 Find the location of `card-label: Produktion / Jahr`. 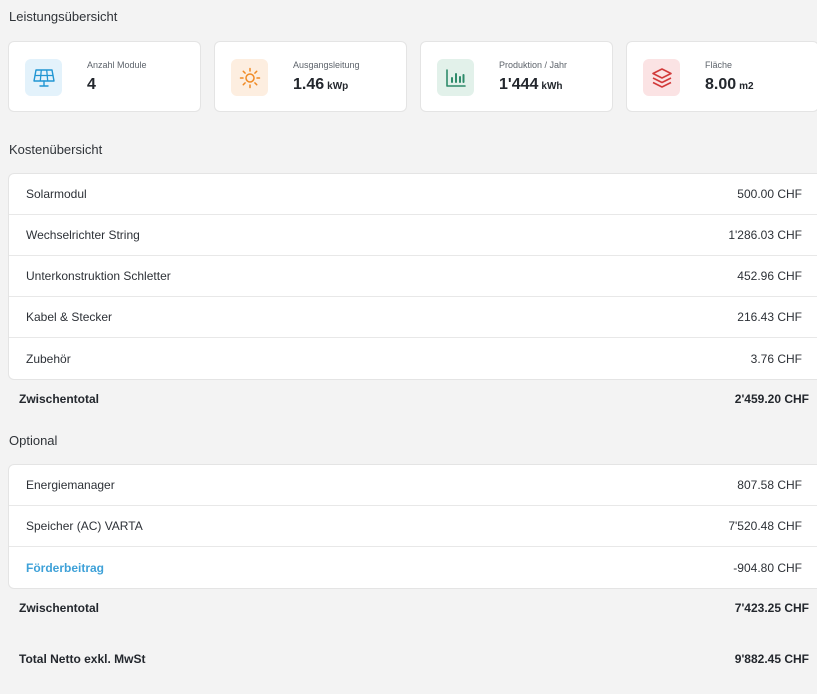

card-label: Produktion / Jahr is located at coordinates (533, 65).